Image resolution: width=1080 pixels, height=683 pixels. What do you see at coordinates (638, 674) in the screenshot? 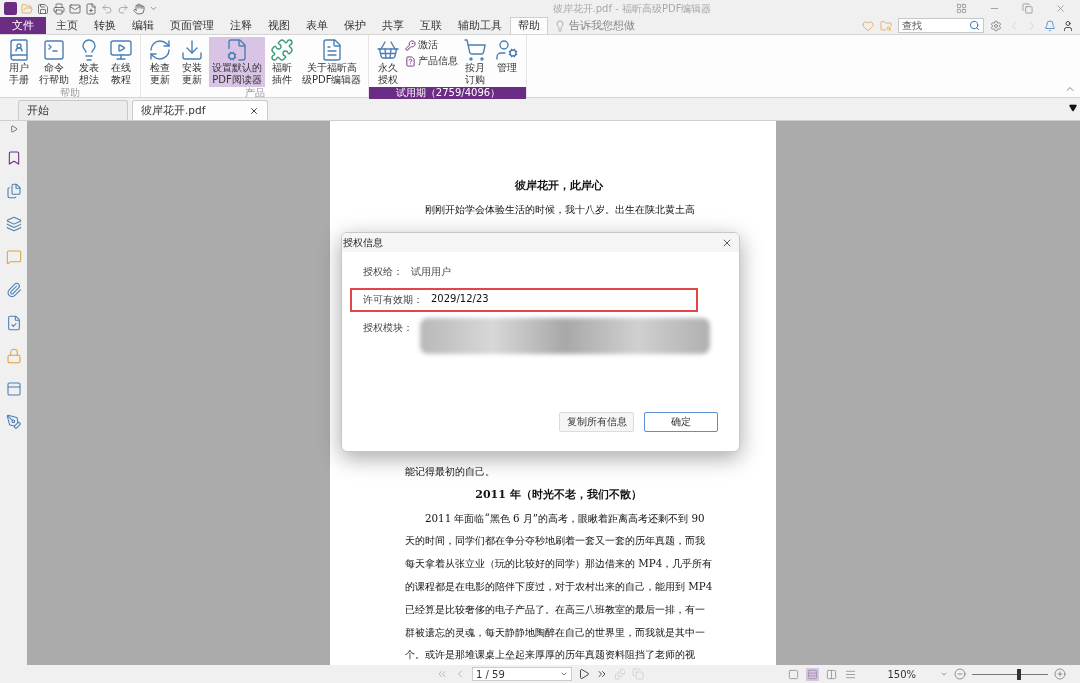
I see `page-copy-icon` at bounding box center [638, 674].